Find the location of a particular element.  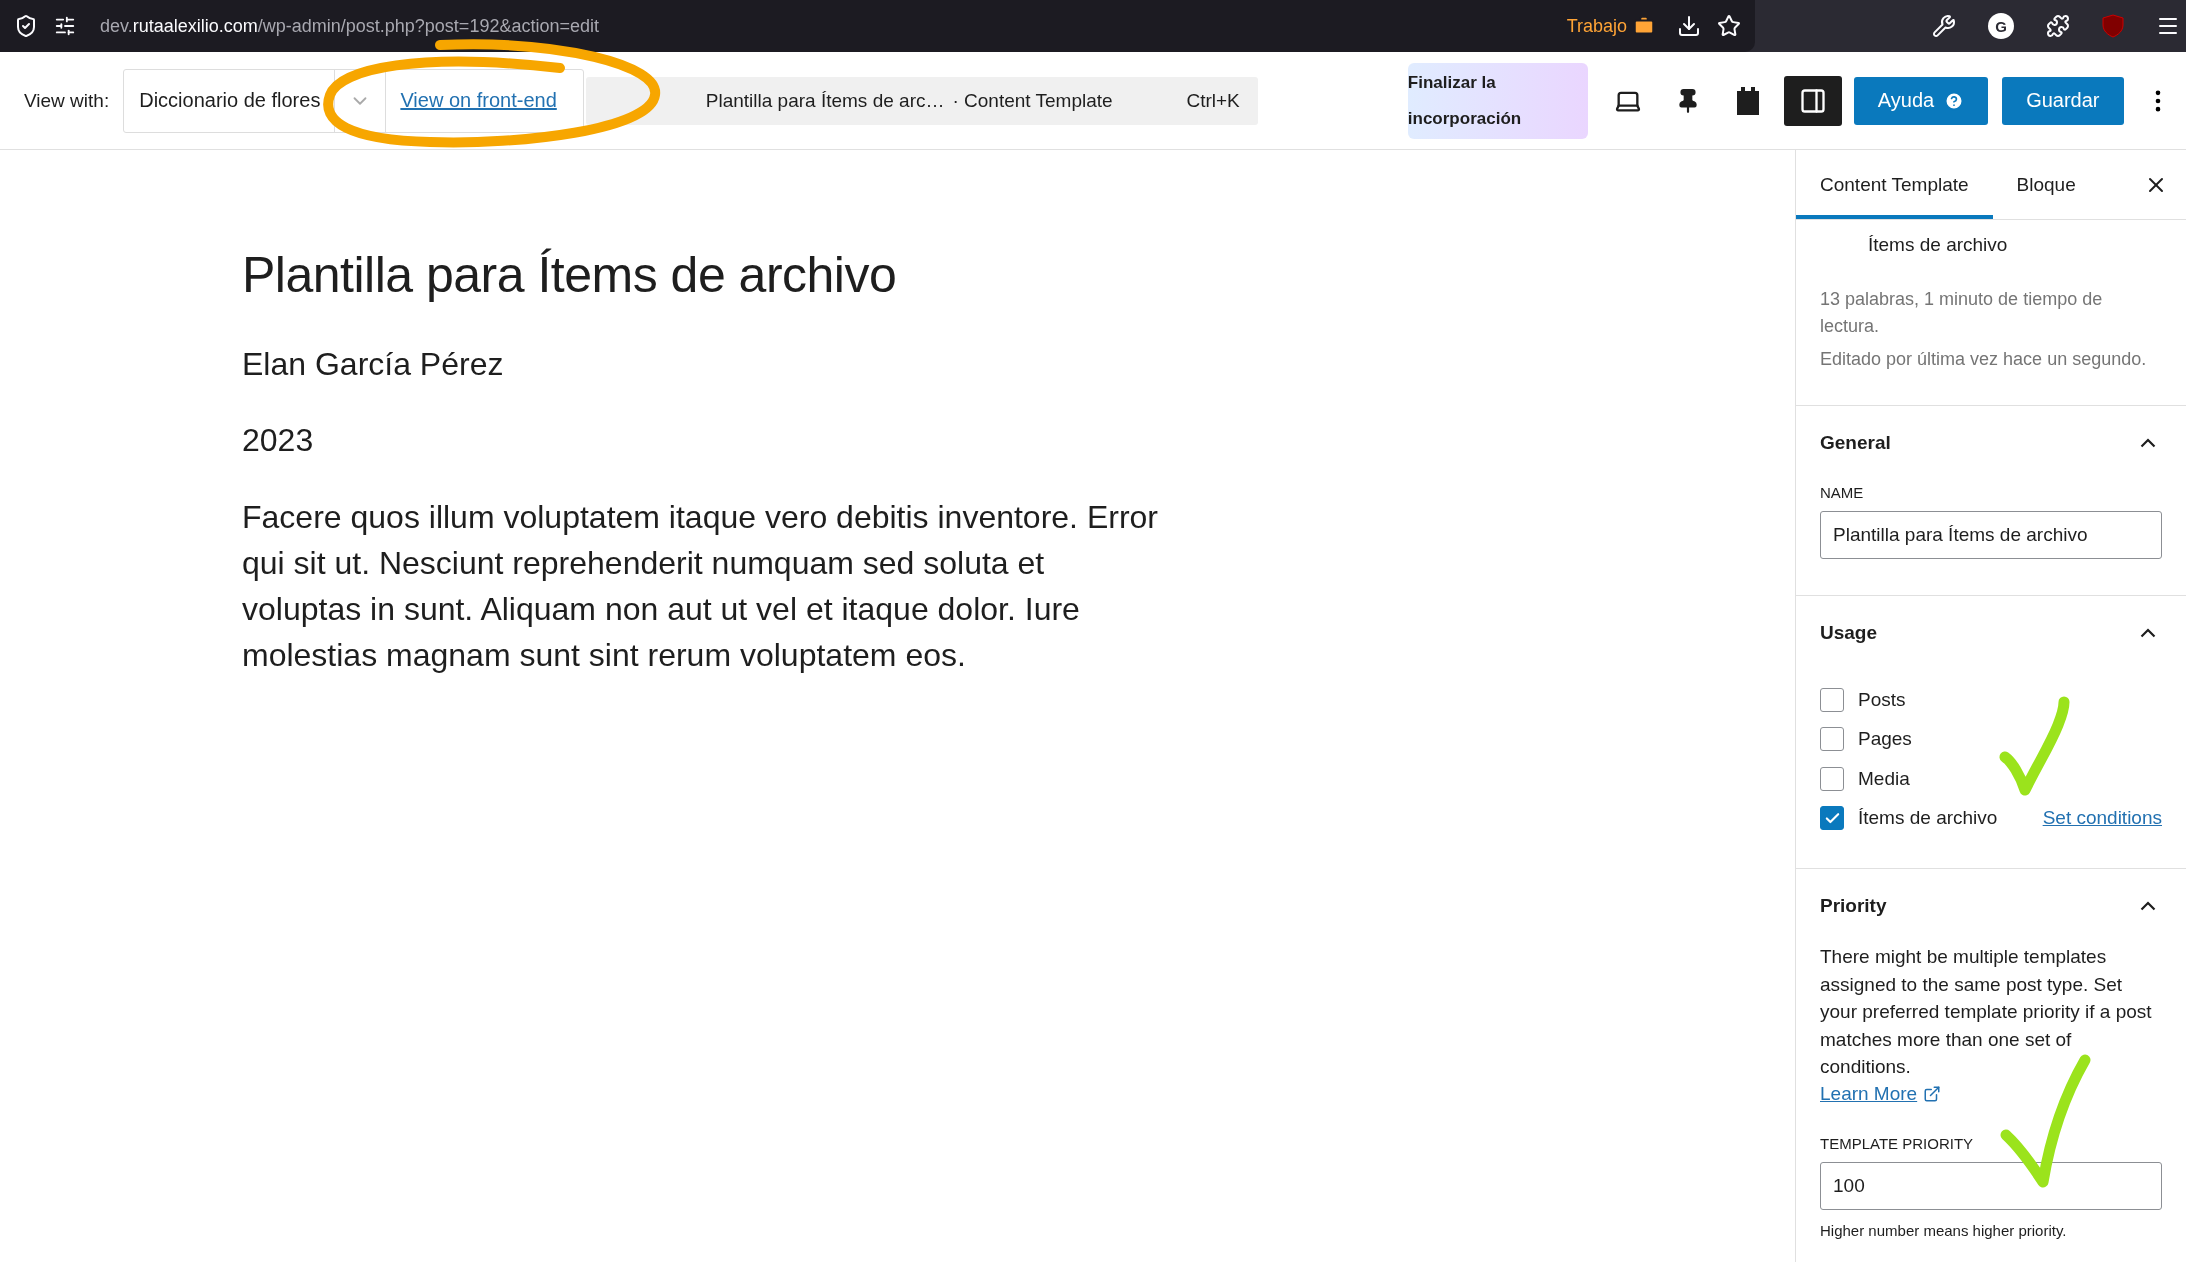

puzzle-icon is located at coordinates (2058, 26).